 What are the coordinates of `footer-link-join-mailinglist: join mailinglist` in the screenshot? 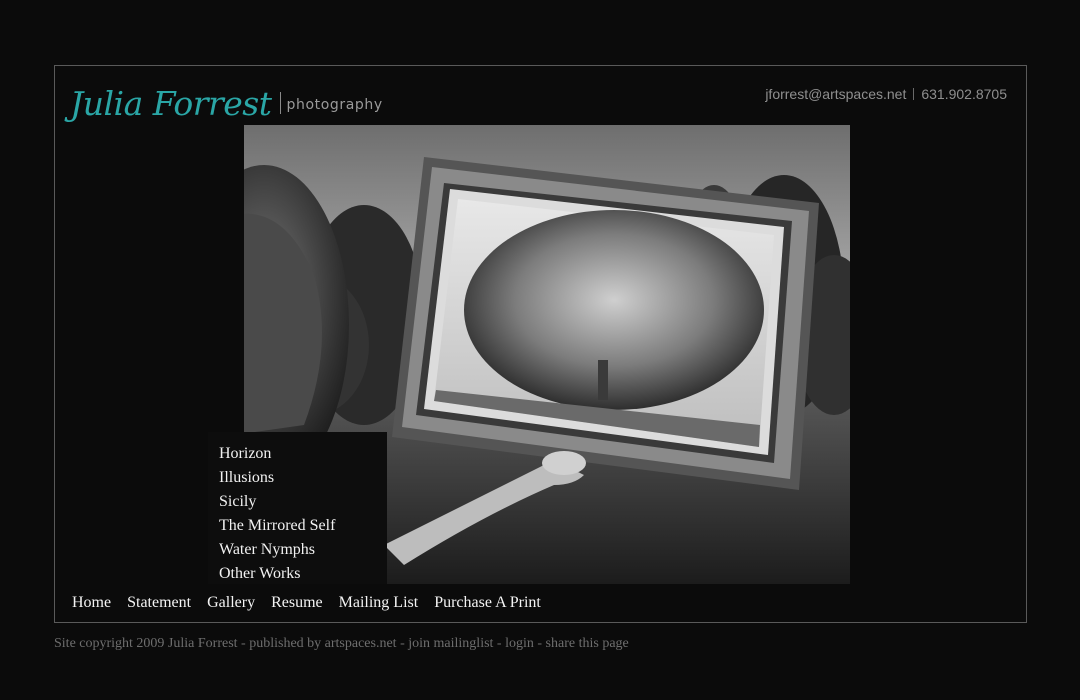 It's located at (450, 643).